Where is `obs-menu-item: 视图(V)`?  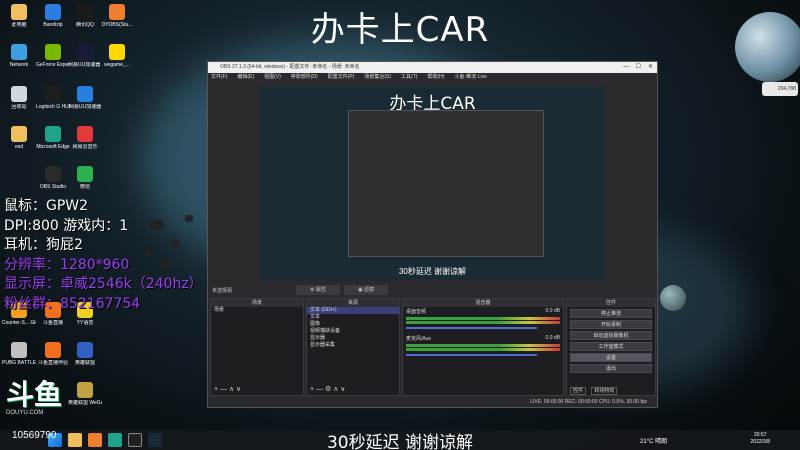 obs-menu-item: 视图(V) is located at coordinates (272, 77).